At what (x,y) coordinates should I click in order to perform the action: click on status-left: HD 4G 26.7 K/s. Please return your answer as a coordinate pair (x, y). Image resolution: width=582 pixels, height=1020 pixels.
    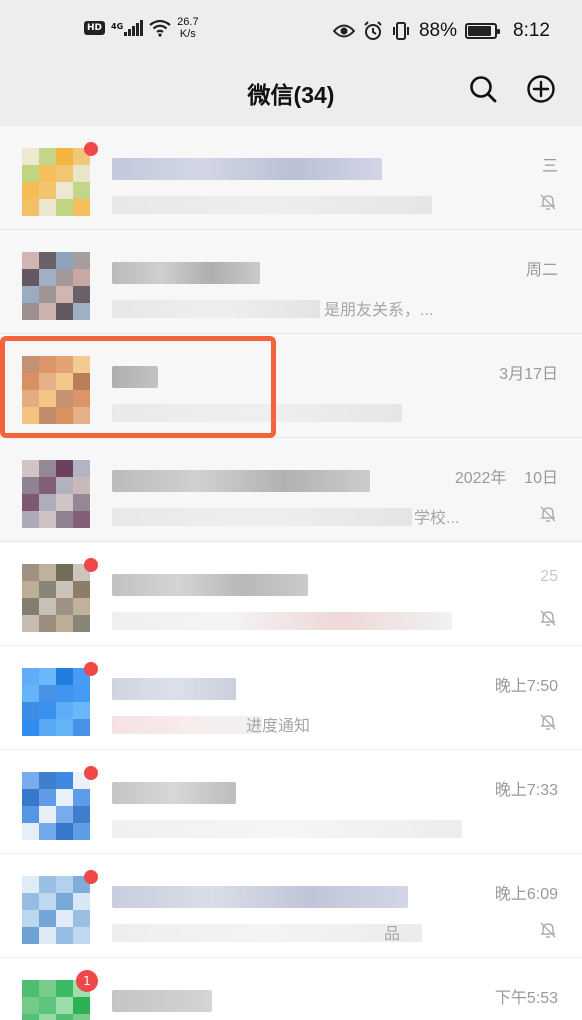
    Looking at the image, I should click on (141, 28).